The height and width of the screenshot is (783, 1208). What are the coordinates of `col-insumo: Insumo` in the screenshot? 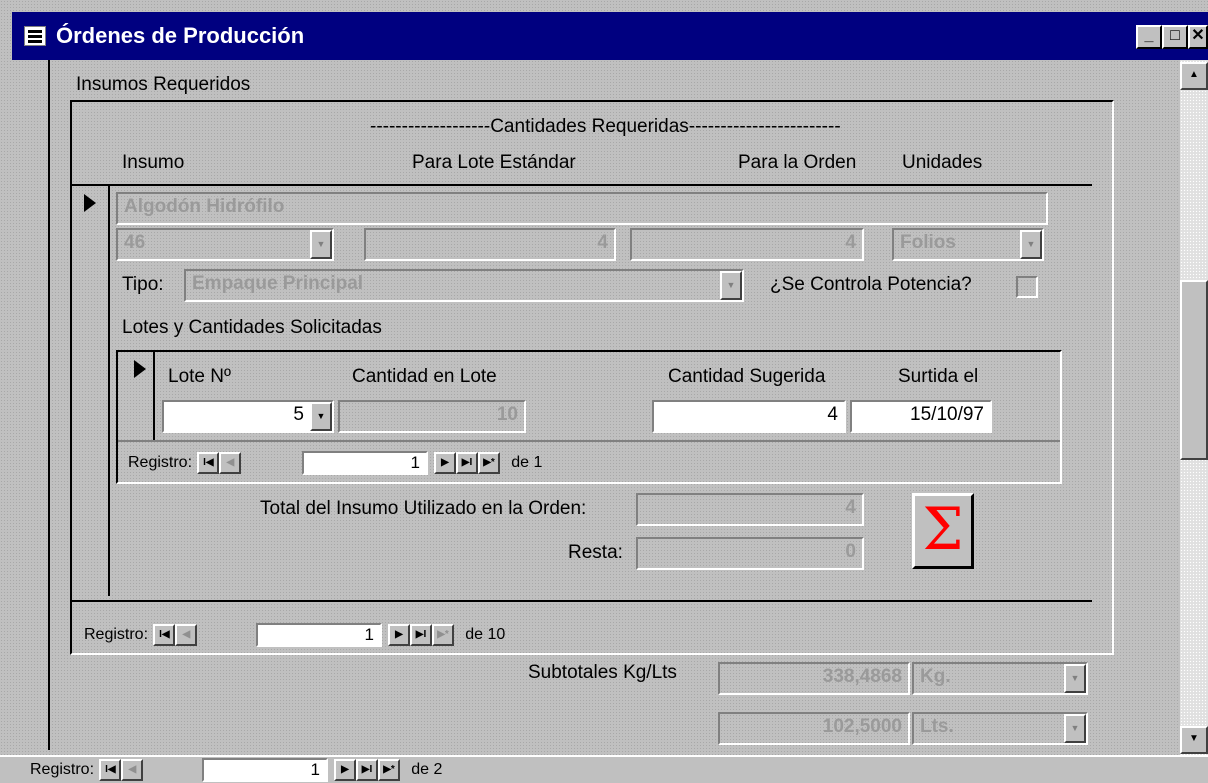 It's located at (153, 162).